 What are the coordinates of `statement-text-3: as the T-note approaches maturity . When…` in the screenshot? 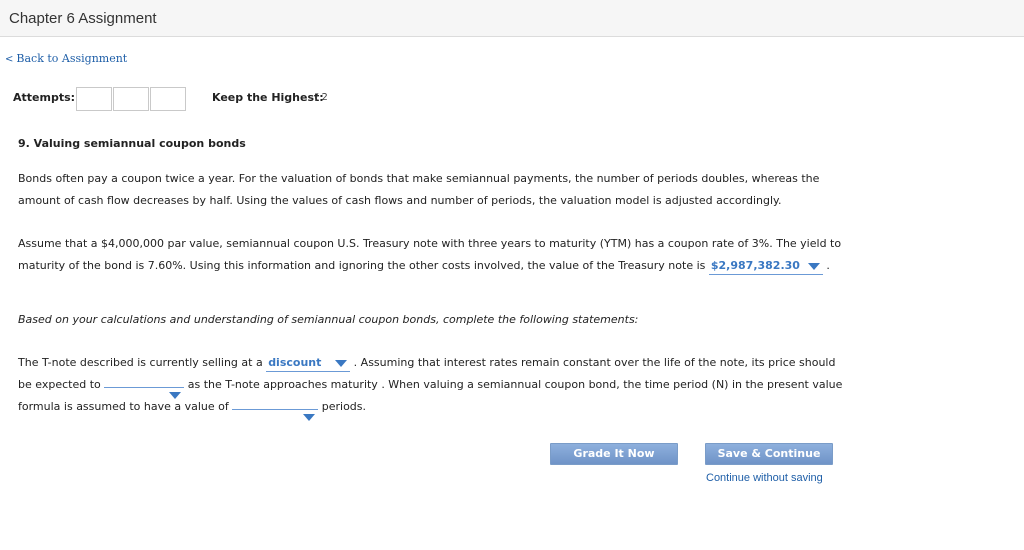 It's located at (430, 395).